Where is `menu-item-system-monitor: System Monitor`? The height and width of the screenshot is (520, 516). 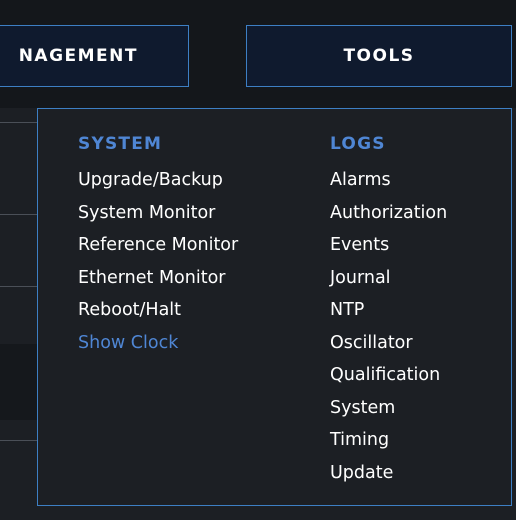
menu-item-system-monitor: System Monitor is located at coordinates (158, 213).